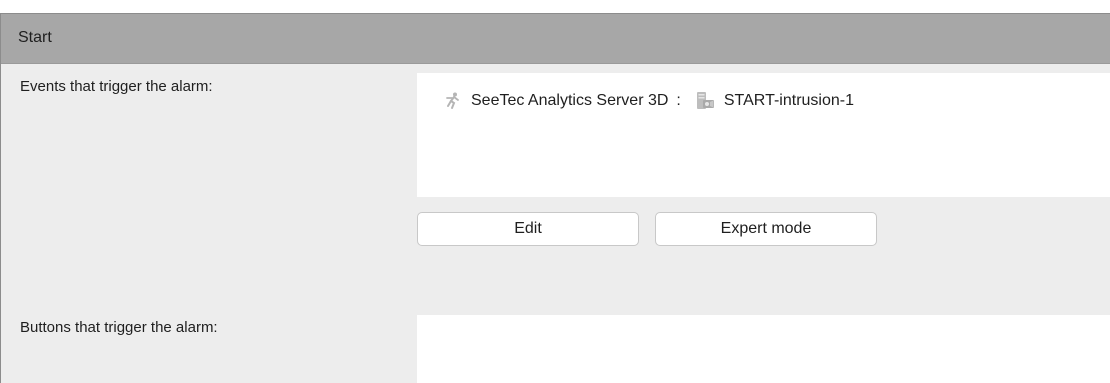 The image size is (1110, 383). Describe the element at coordinates (788, 100) in the screenshot. I see `event-name: START-intrusion-1` at that location.